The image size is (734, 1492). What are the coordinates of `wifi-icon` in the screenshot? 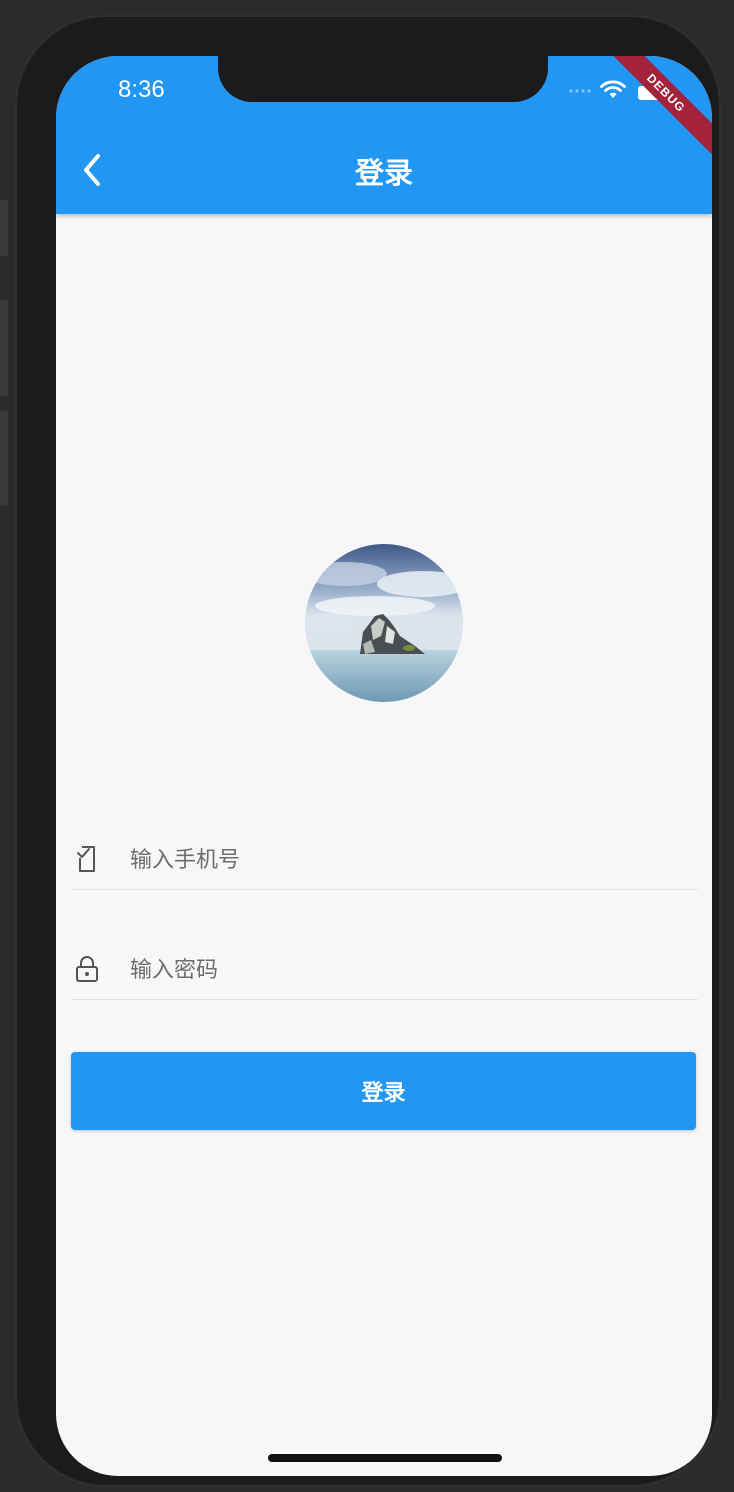 It's located at (613, 89).